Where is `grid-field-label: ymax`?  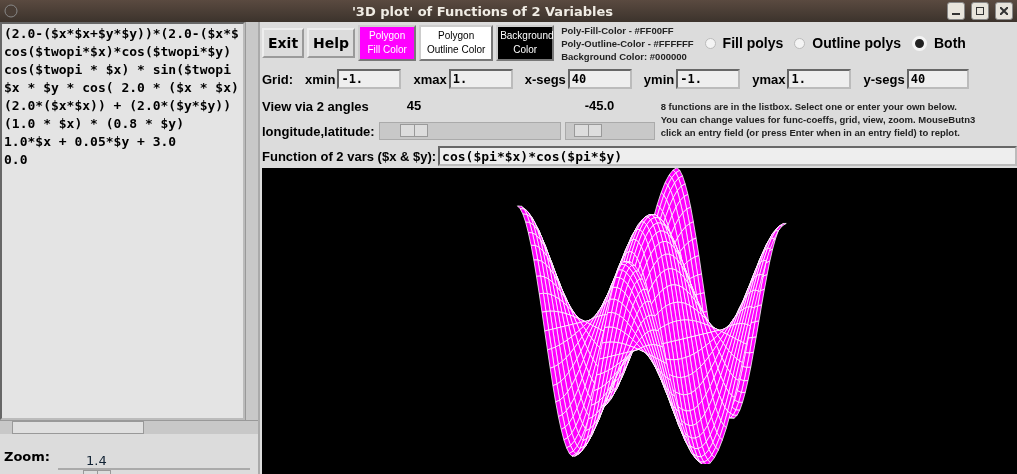 grid-field-label: ymax is located at coordinates (769, 79).